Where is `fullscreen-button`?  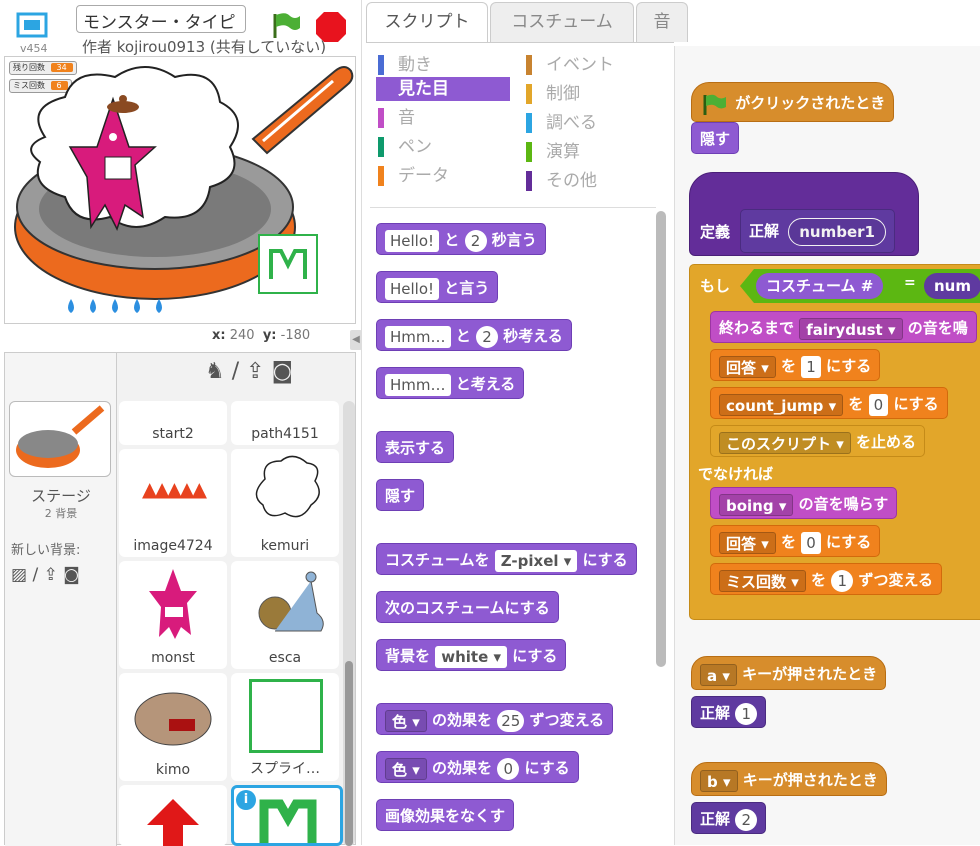 fullscreen-button is located at coordinates (32, 27).